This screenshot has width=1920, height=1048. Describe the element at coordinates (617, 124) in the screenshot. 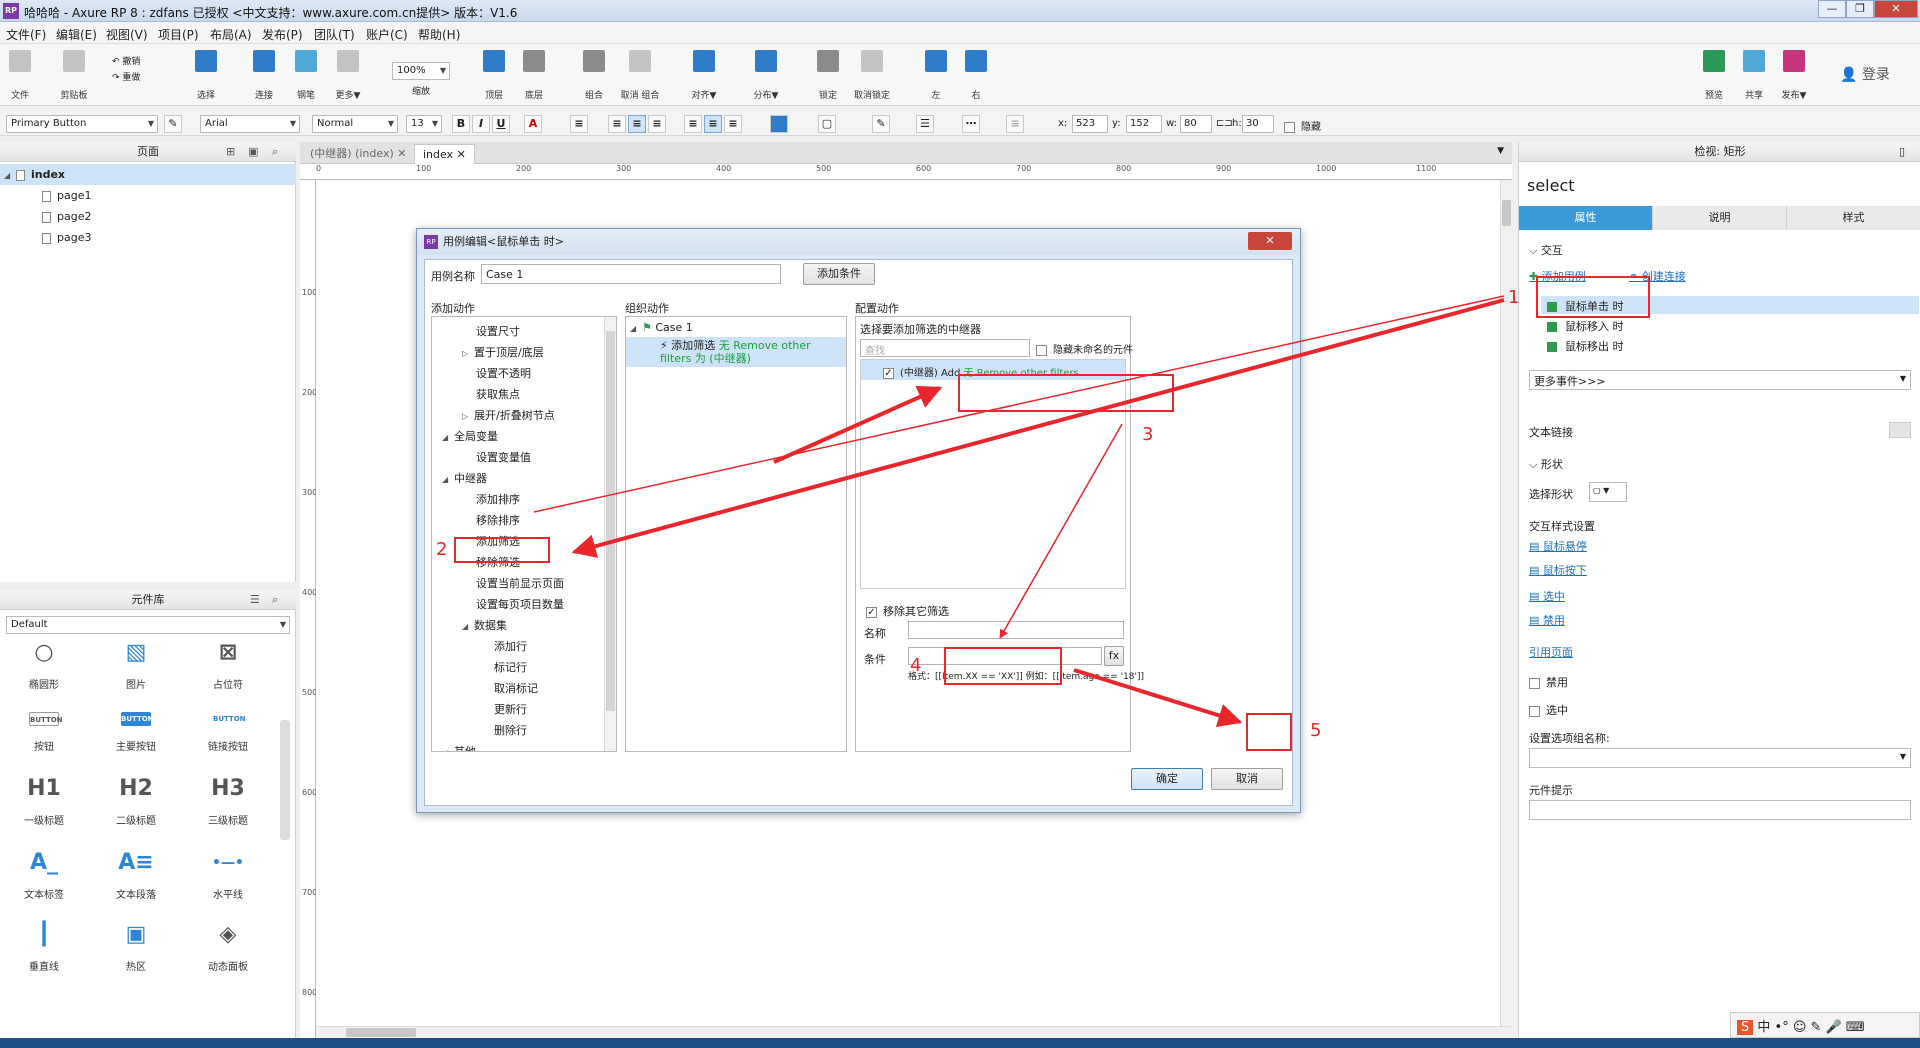

I see `align-text-left-button: ≡` at that location.